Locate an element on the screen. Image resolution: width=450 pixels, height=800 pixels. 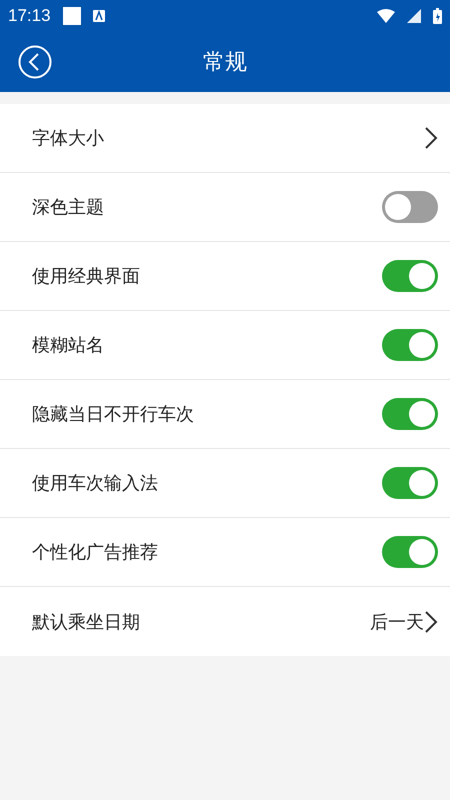
setting-label: 使用经典界面 is located at coordinates (86, 276).